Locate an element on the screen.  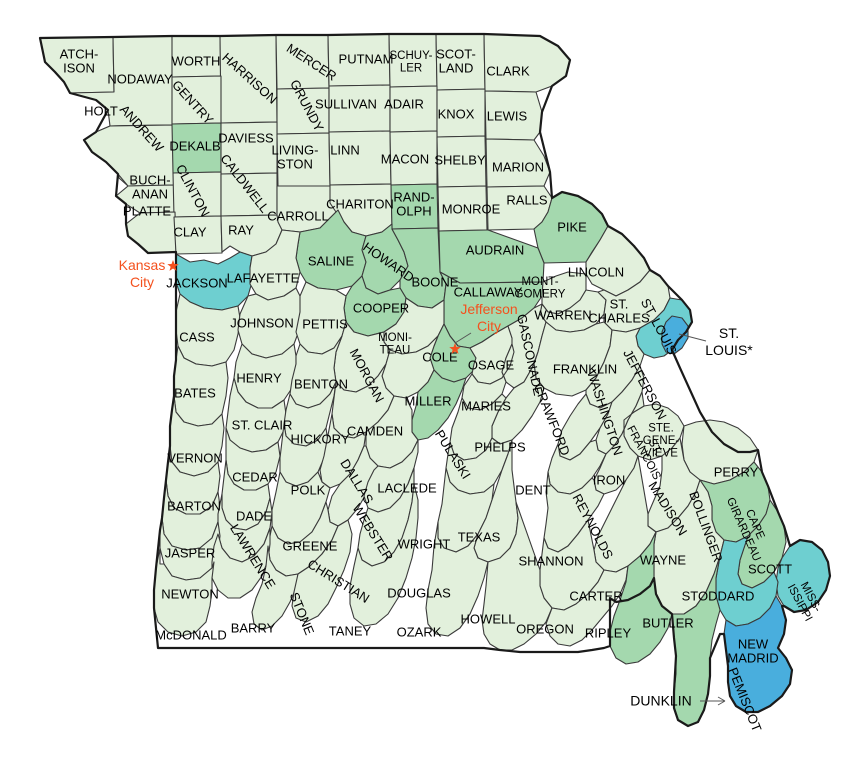
county-daviess is located at coordinates (249, 148).